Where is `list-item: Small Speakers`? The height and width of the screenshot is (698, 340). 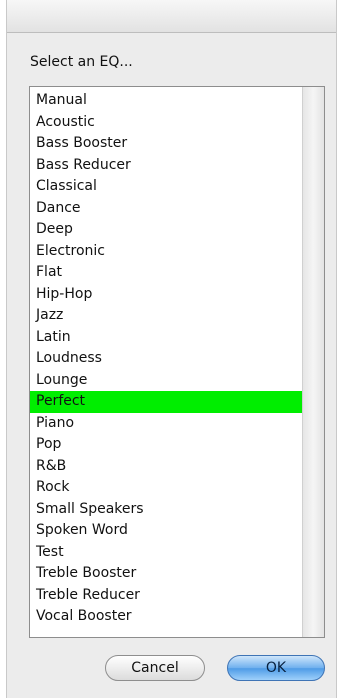 list-item: Small Speakers is located at coordinates (166, 510).